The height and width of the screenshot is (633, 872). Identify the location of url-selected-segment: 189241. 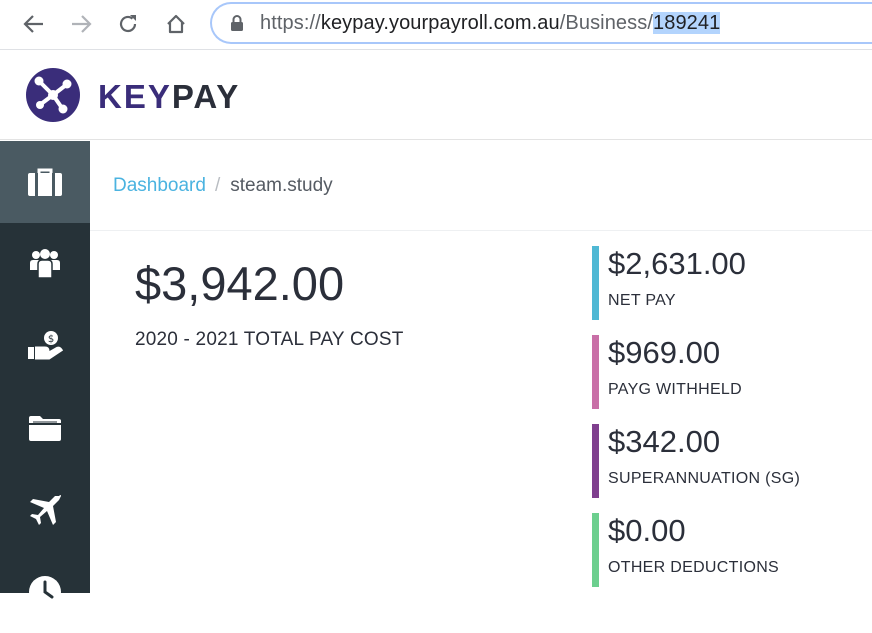
(687, 22).